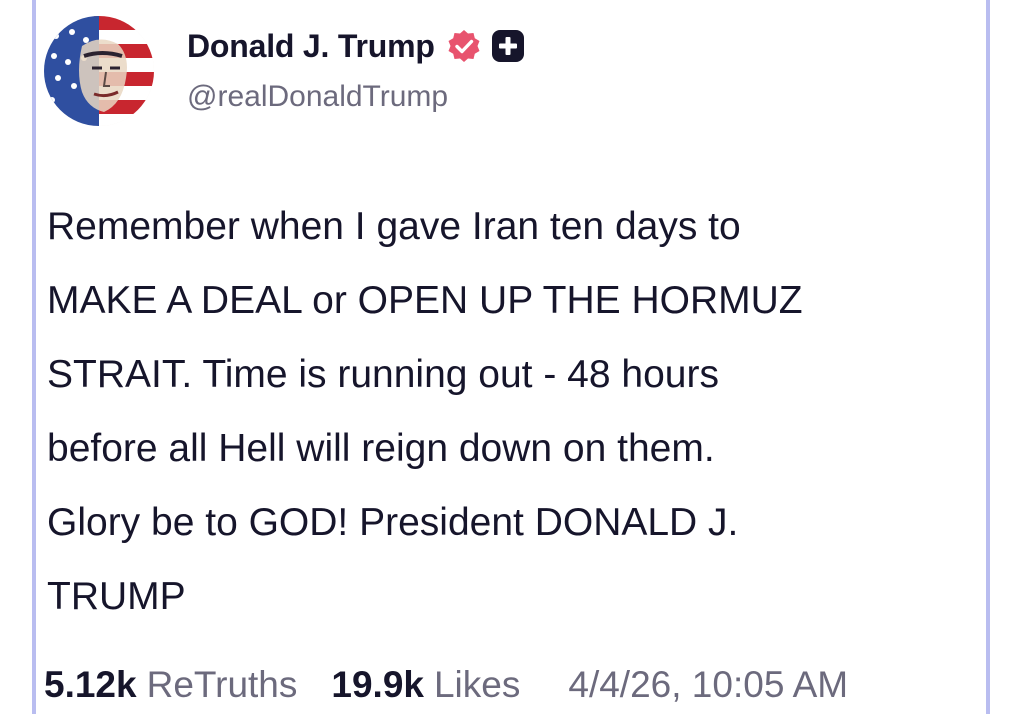  Describe the element at coordinates (90, 684) in the screenshot. I see `retruths-count: 5.12k` at that location.